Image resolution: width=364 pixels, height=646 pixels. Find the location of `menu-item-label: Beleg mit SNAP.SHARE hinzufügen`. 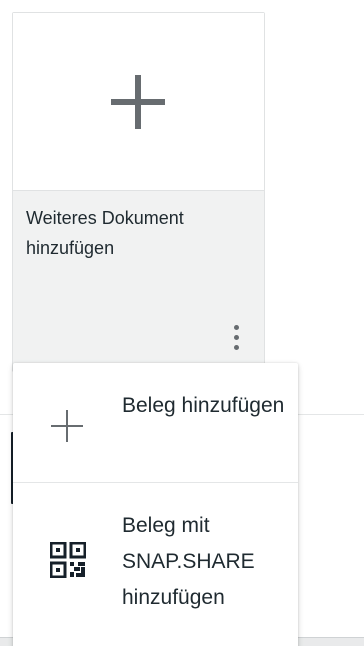

menu-item-label: Beleg mit SNAP.SHARE hinzufügen is located at coordinates (188, 561).